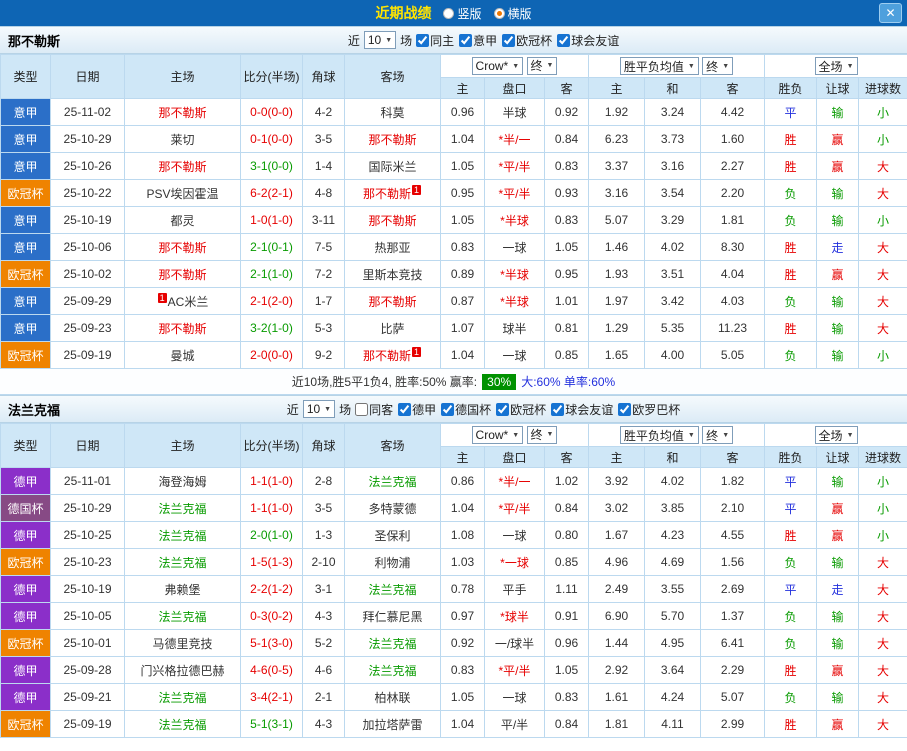  I want to click on score: 5-1(3-1), so click(271, 724).